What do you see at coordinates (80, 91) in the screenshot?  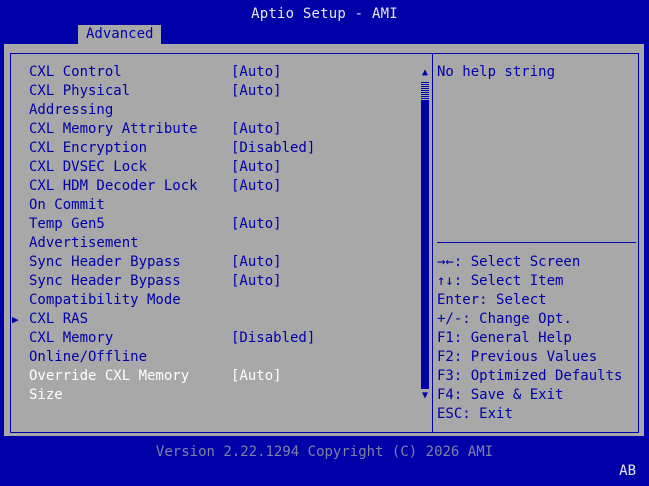 I see `setting-label: CXL Physical` at bounding box center [80, 91].